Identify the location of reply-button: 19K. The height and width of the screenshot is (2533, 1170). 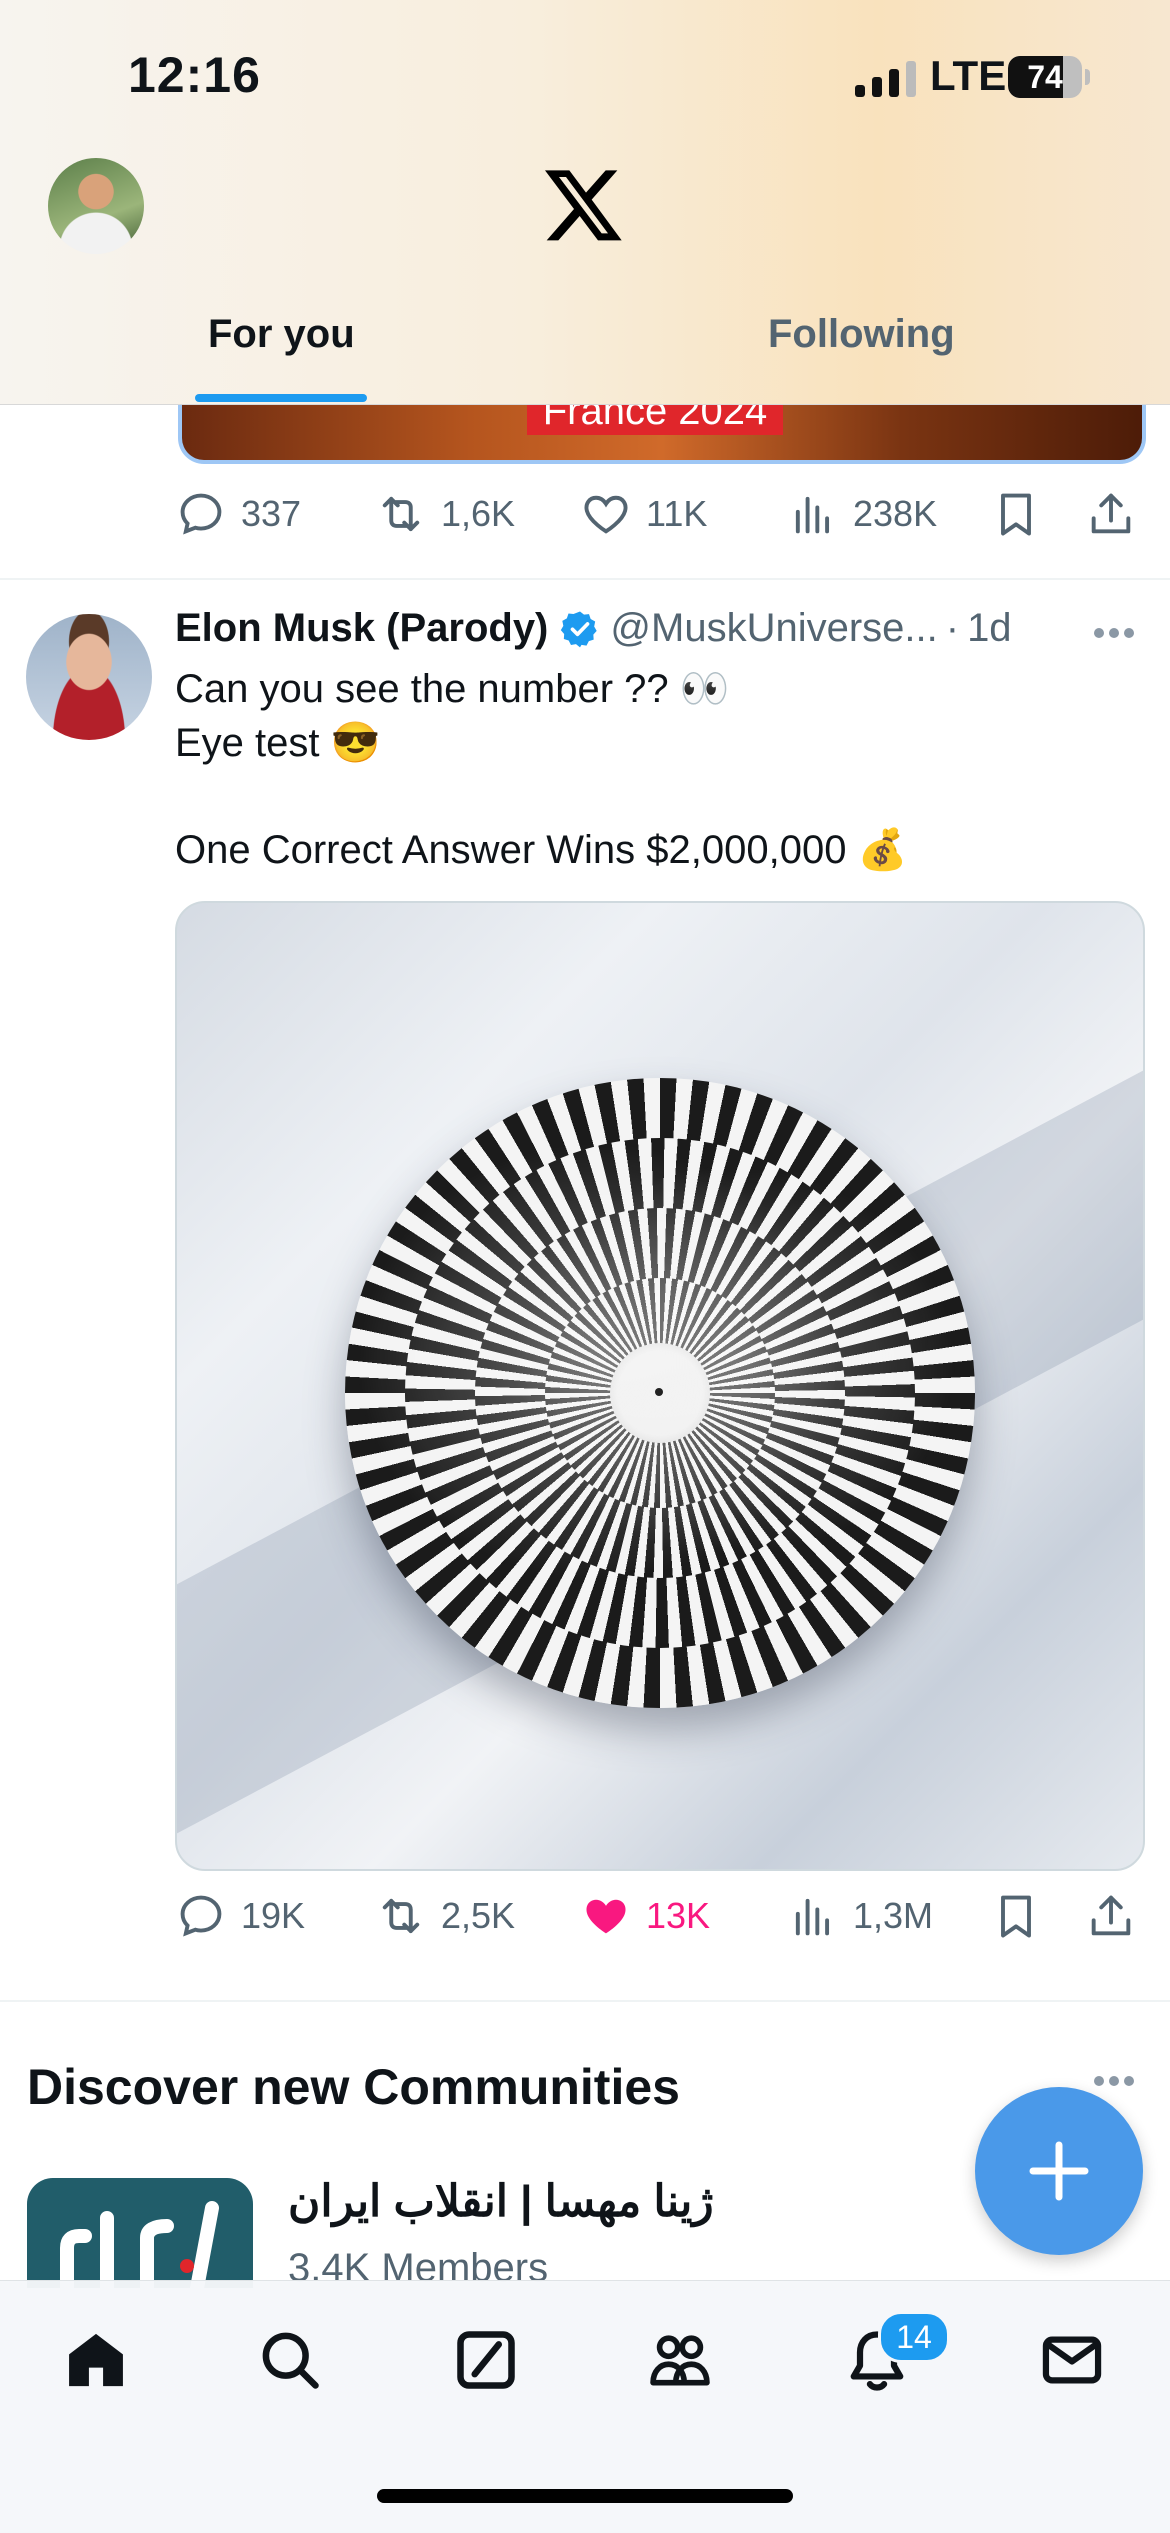
(240, 1916).